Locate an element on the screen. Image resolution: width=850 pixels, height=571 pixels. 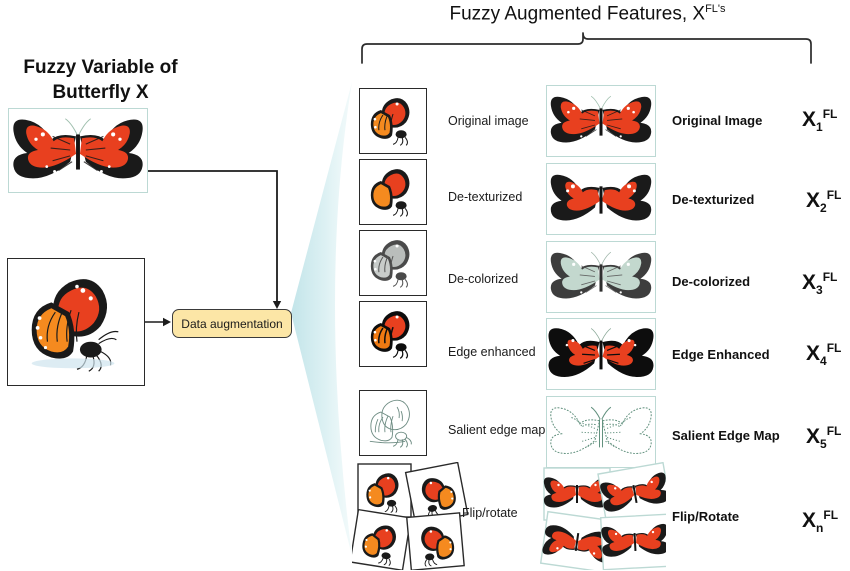
butterfly-spread-detexturized-feature is located at coordinates (601, 197).